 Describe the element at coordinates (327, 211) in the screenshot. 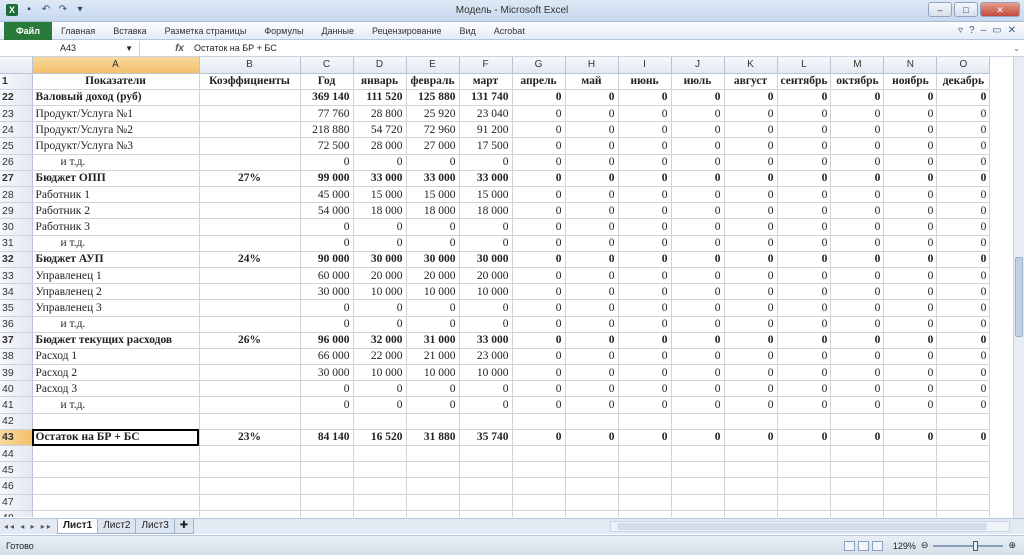

I see `cell-C29: 54 000` at that location.